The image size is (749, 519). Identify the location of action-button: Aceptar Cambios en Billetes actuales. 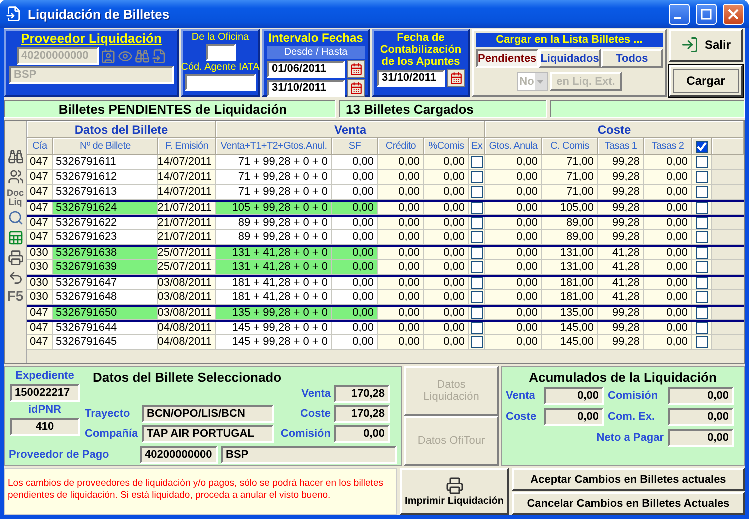
(628, 479).